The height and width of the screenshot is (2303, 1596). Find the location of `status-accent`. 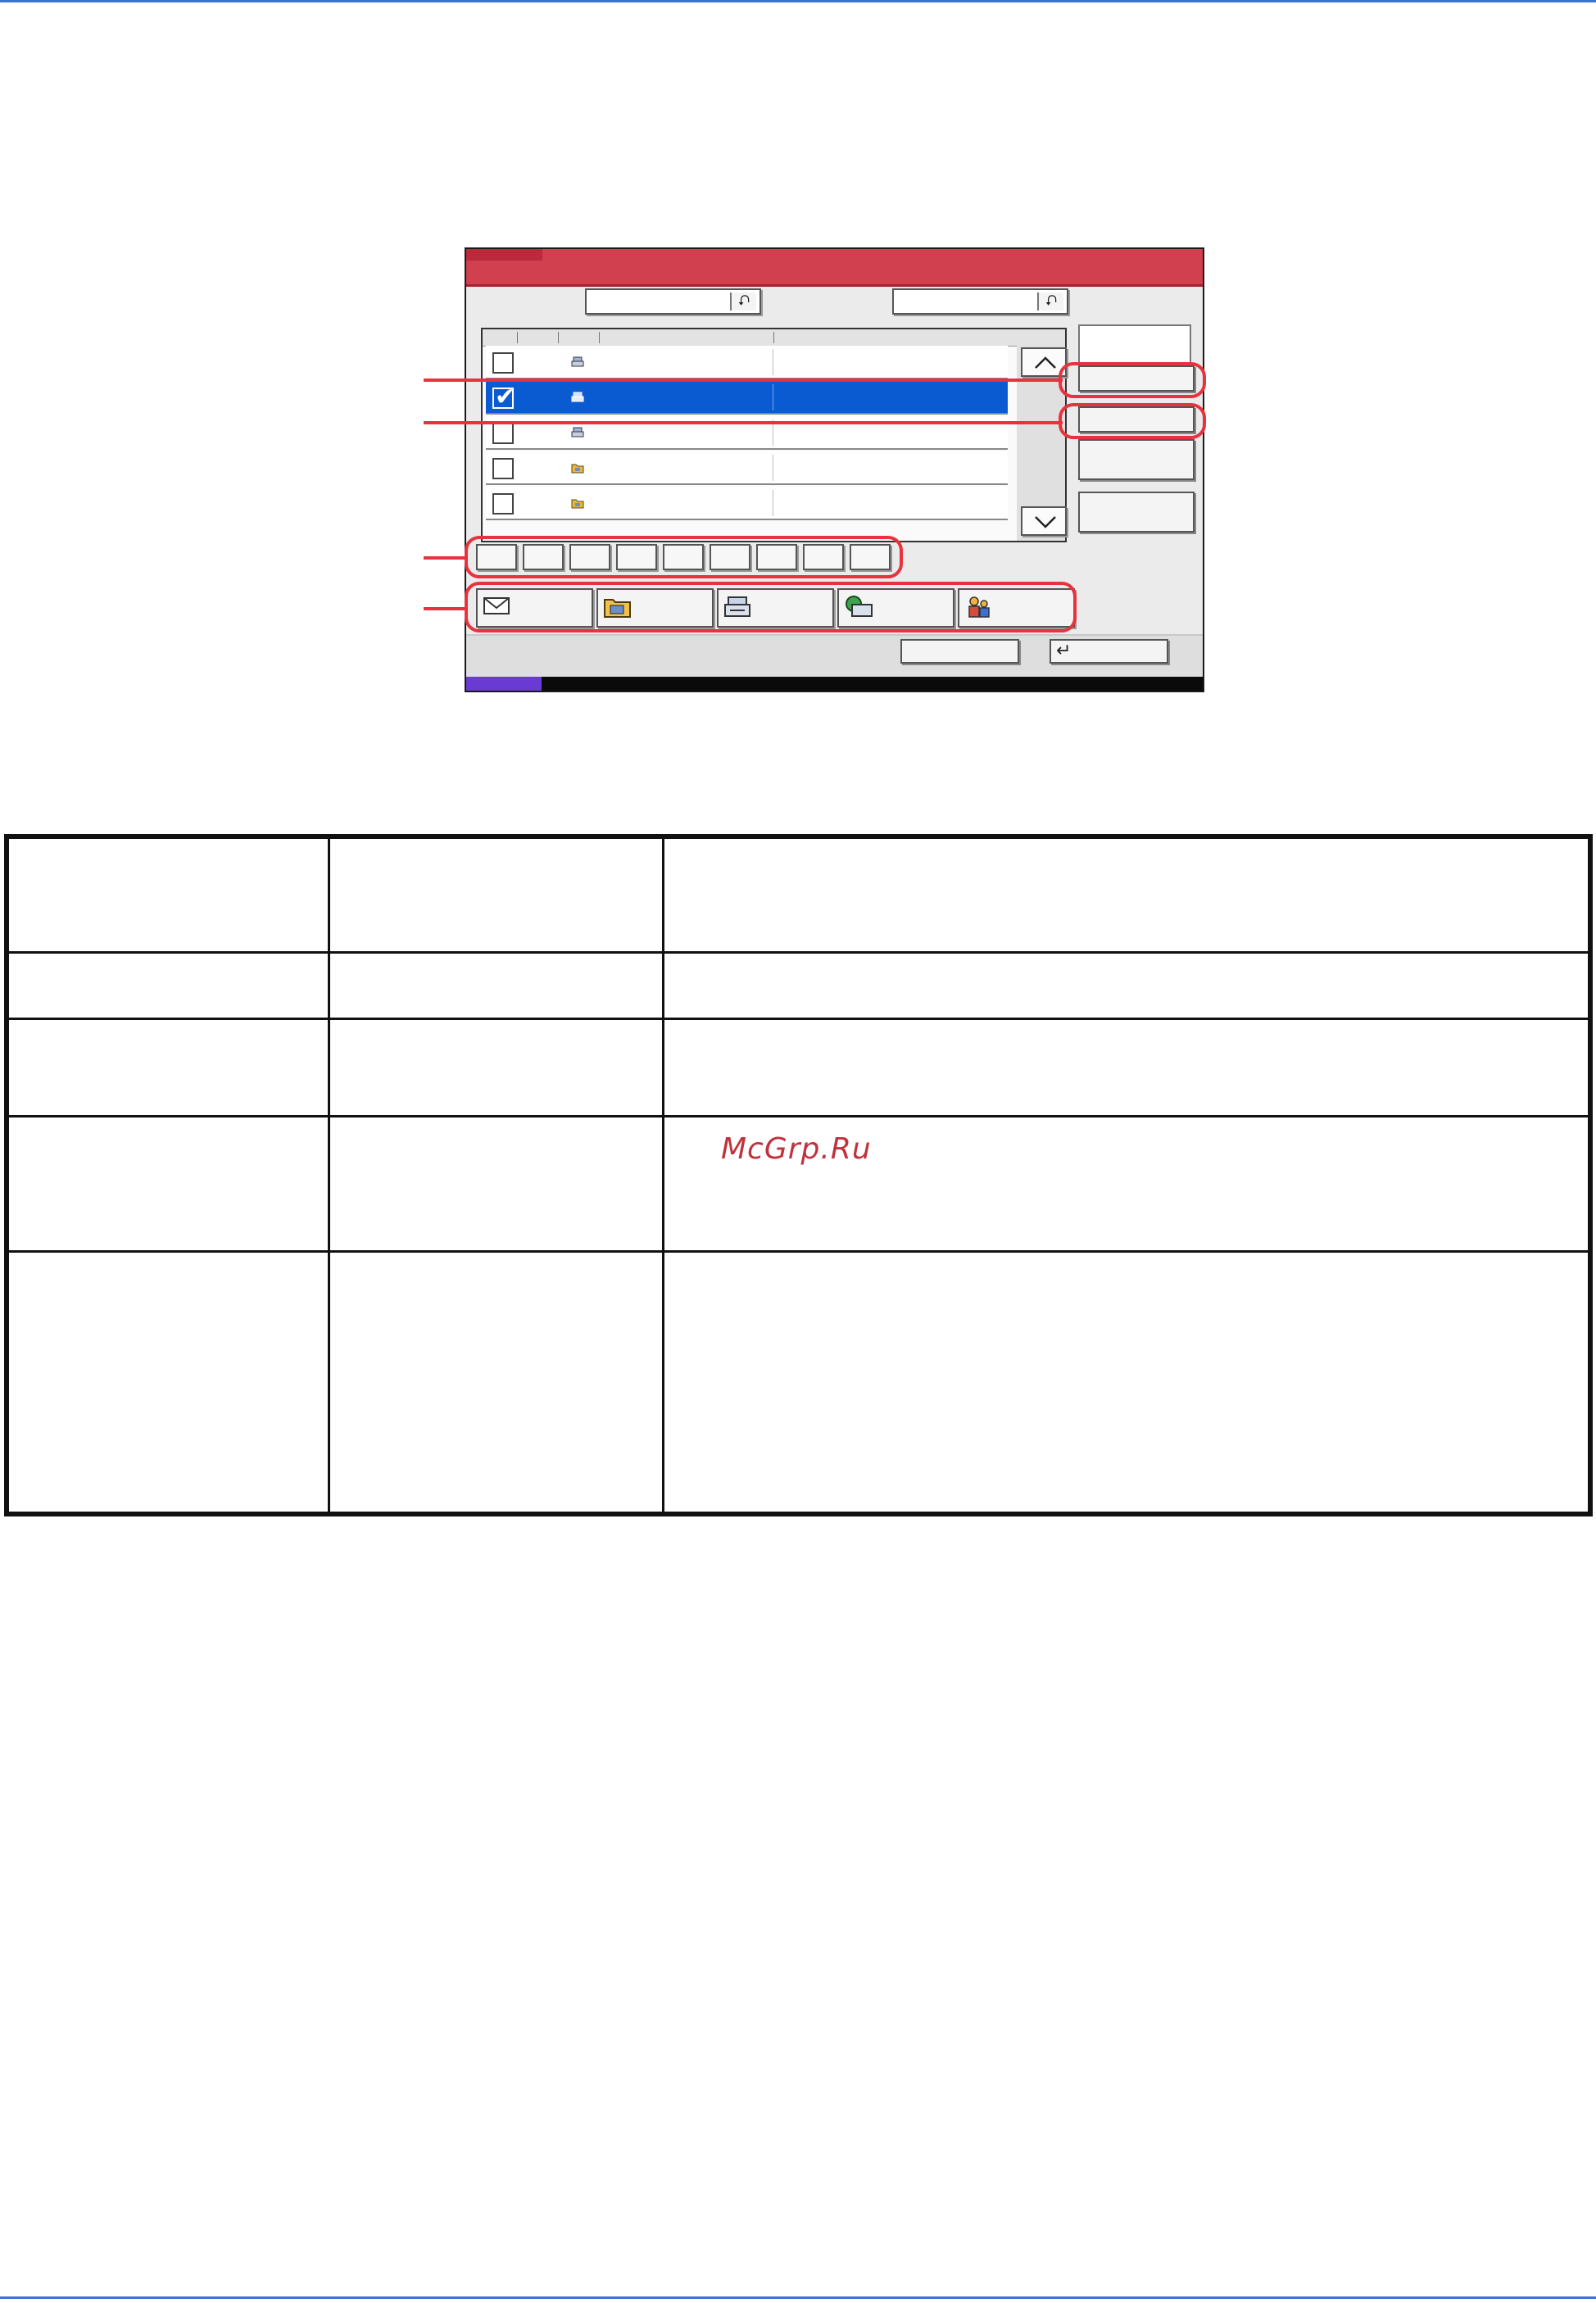

status-accent is located at coordinates (504, 684).